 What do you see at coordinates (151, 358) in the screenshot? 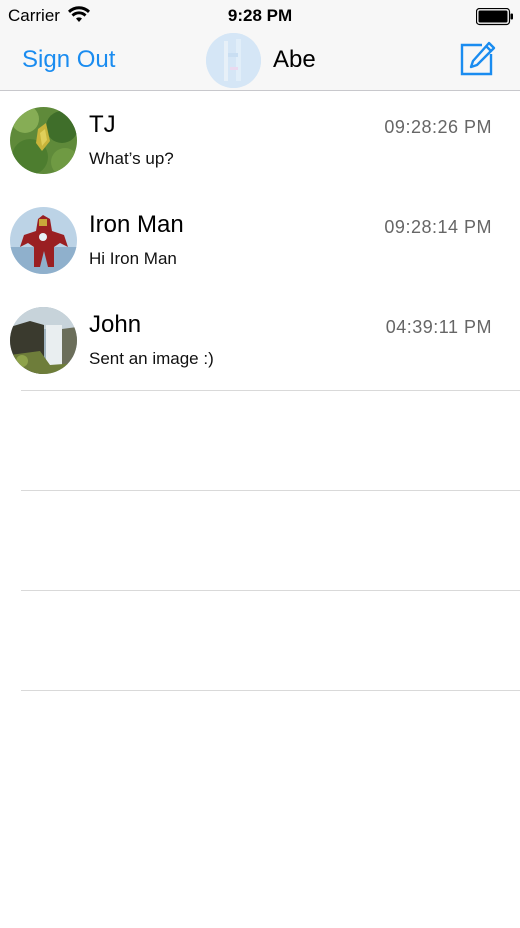
I see `message-preview: Sent an image :)` at bounding box center [151, 358].